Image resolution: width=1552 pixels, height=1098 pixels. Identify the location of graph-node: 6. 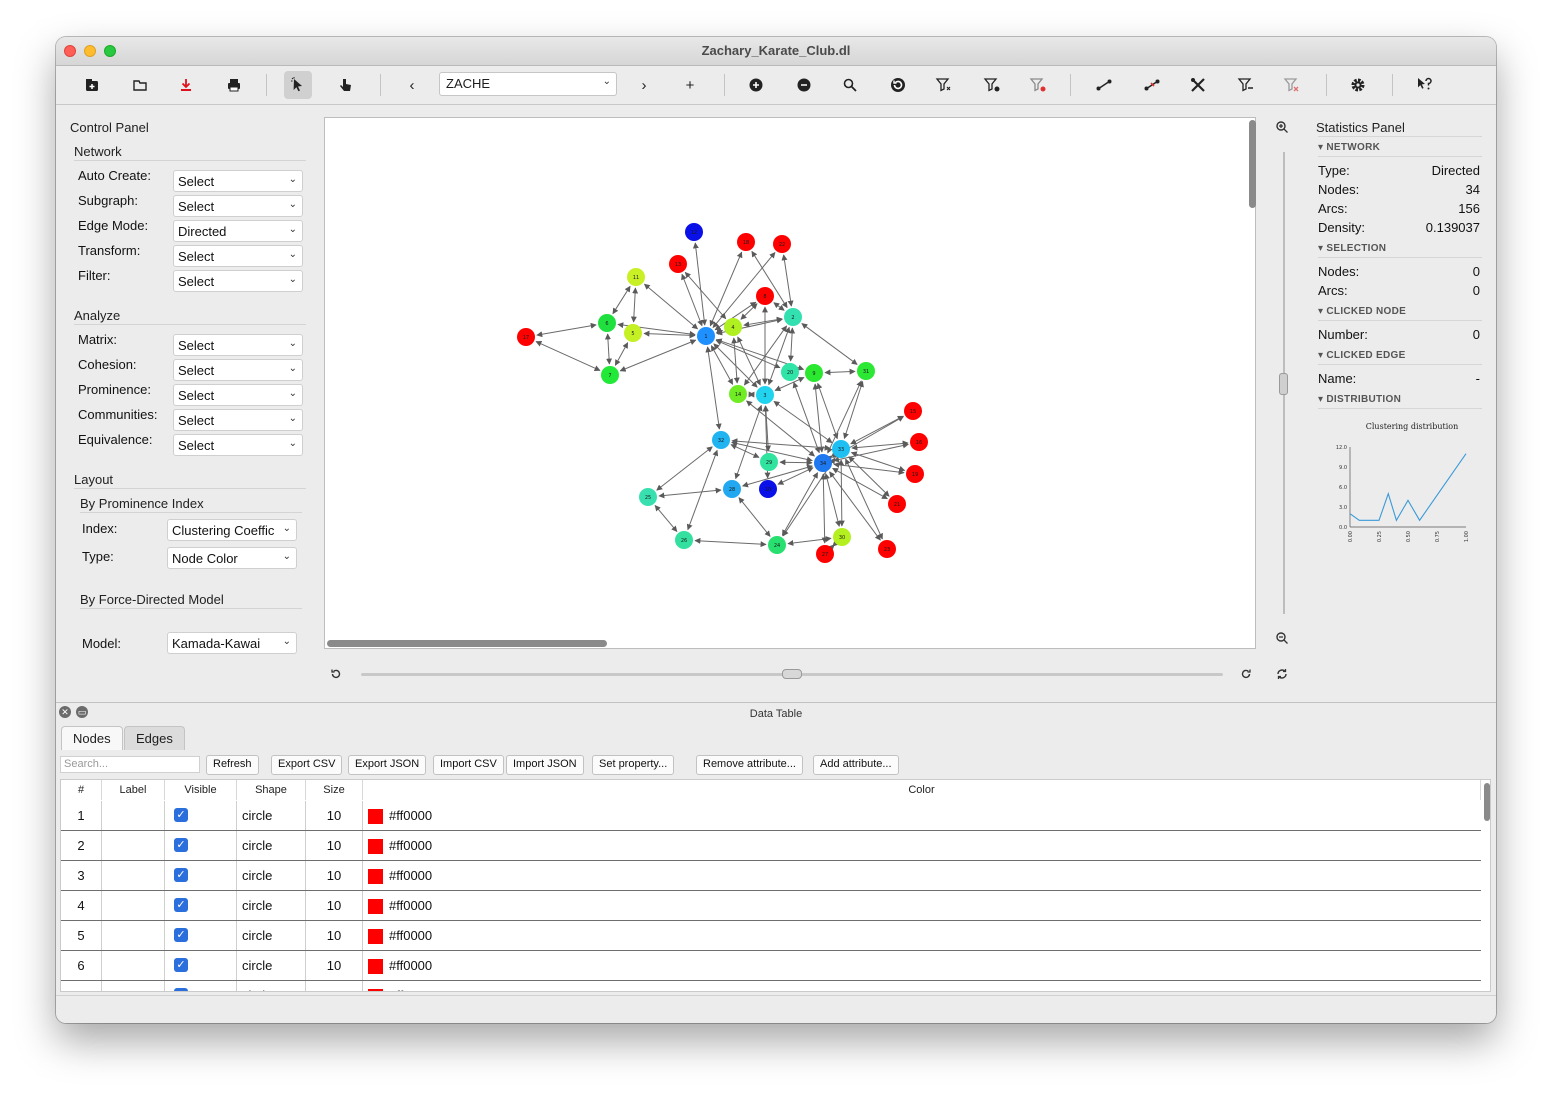
(607, 323).